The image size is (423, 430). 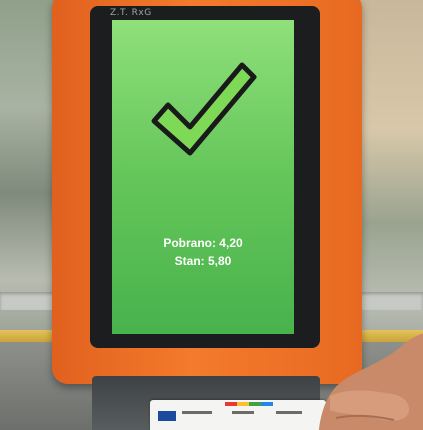 What do you see at coordinates (204, 109) in the screenshot?
I see `checkmark-icon` at bounding box center [204, 109].